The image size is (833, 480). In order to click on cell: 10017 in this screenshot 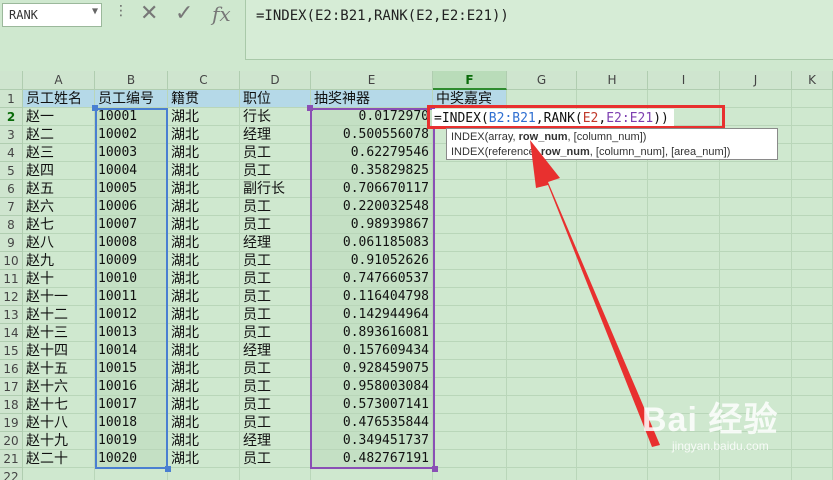, I will do `click(131, 405)`.